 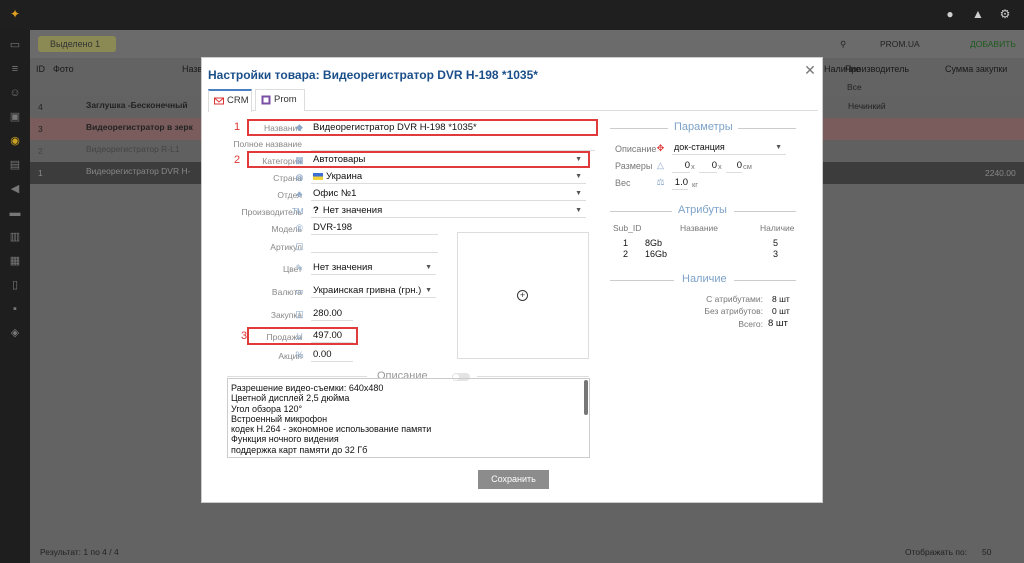 I want to click on megaphone-icon: ◀, so click(x=15, y=189).